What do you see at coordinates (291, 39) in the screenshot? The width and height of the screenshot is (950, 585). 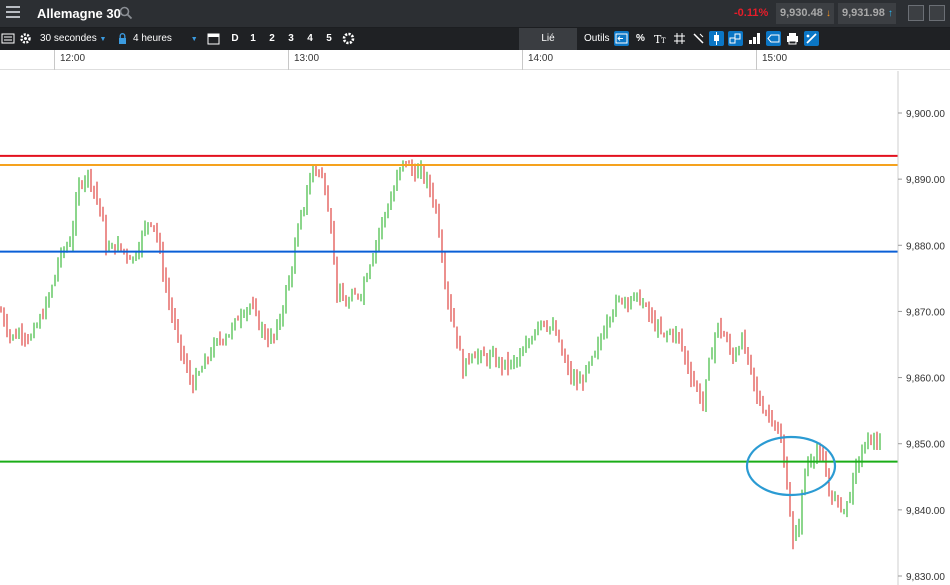 I see `preset-3: 3` at bounding box center [291, 39].